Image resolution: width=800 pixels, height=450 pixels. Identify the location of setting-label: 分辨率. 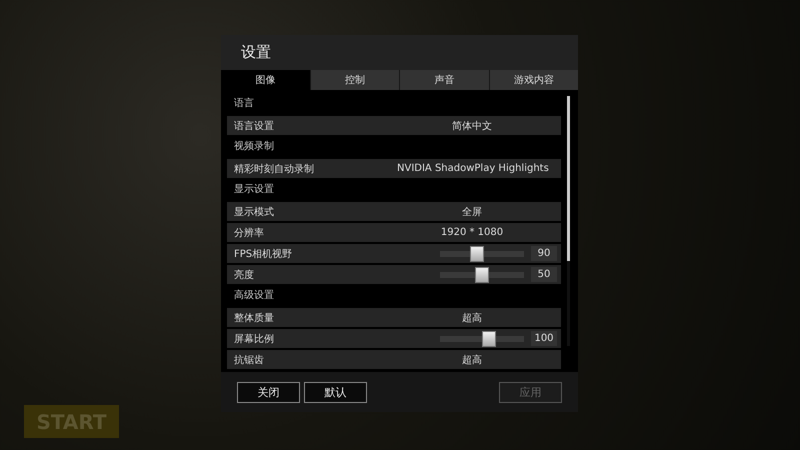
(249, 233).